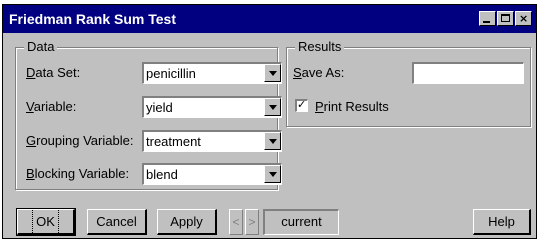 This screenshot has width=543, height=241. What do you see at coordinates (486, 22) in the screenshot?
I see `minimize-icon` at bounding box center [486, 22].